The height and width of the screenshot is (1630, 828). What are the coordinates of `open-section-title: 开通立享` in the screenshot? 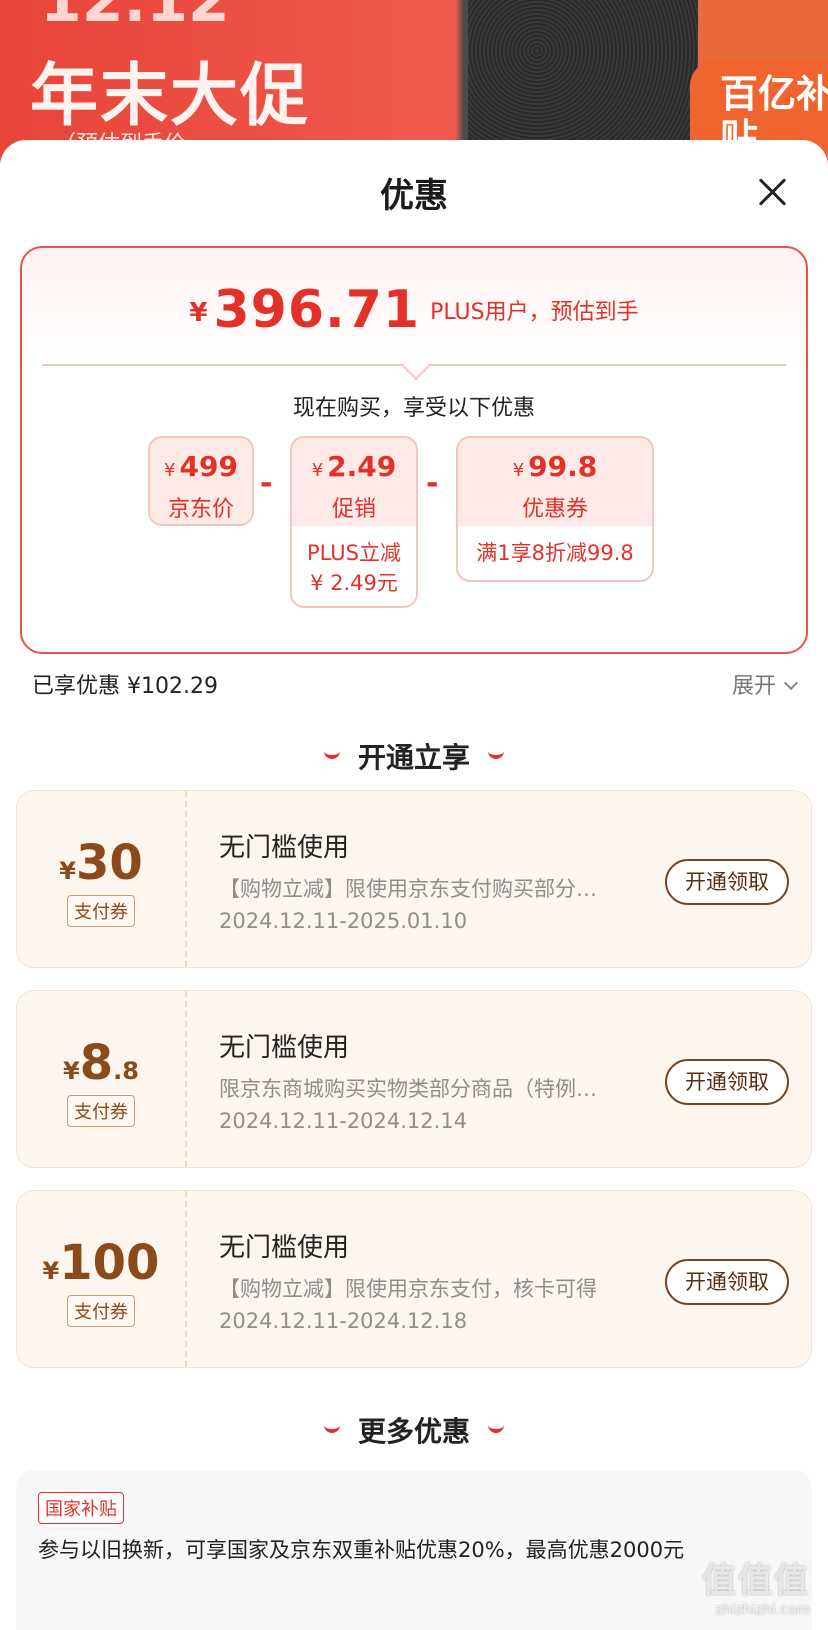 It's located at (413, 757).